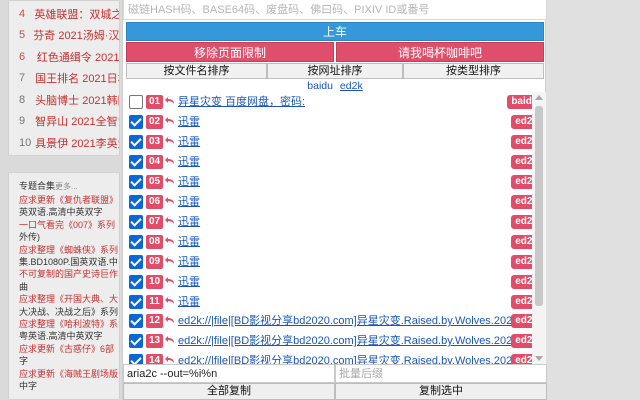 The height and width of the screenshot is (400, 640). I want to click on topic-line: 应求整理《哈利波特》系, so click(64, 324).